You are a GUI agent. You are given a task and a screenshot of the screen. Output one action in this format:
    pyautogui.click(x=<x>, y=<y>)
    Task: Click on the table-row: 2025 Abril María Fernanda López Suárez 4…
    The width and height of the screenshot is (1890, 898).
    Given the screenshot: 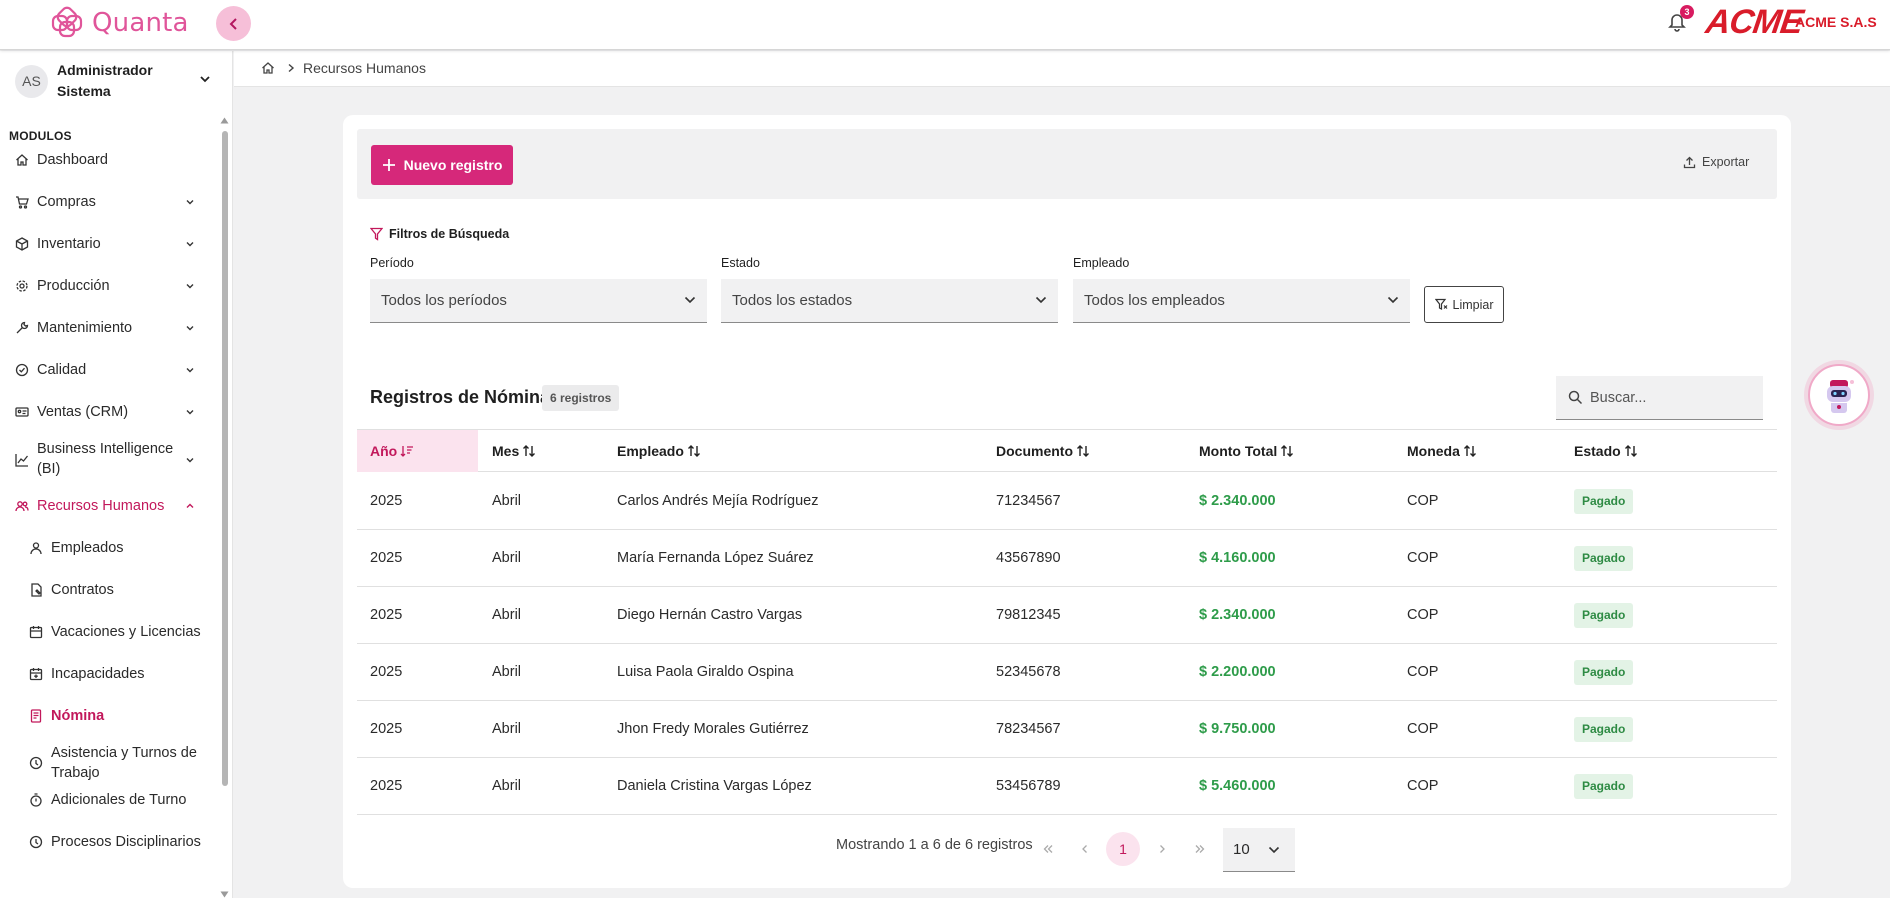 What is the action you would take?
    pyautogui.click(x=1067, y=558)
    